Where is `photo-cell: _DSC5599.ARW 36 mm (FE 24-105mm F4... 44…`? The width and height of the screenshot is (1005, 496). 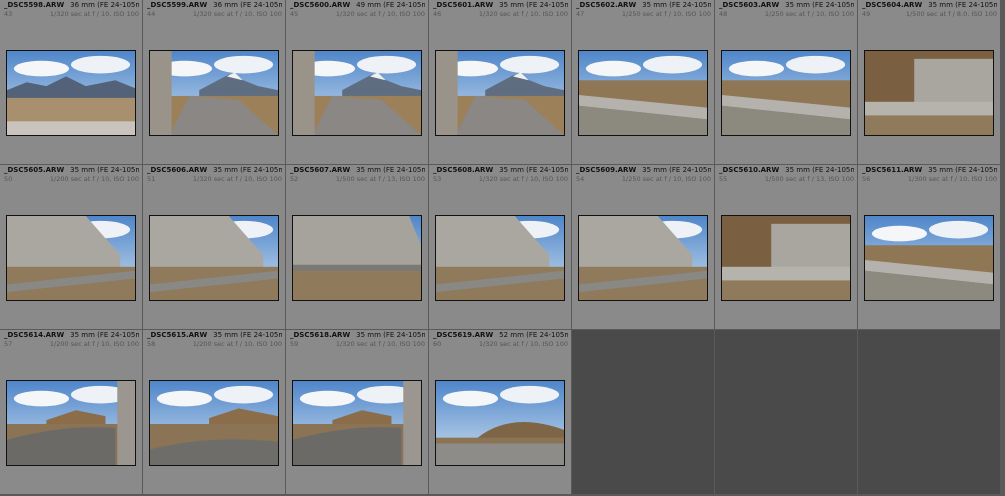 photo-cell: _DSC5599.ARW 36 mm (FE 24-105mm F4... 44… is located at coordinates (214, 82).